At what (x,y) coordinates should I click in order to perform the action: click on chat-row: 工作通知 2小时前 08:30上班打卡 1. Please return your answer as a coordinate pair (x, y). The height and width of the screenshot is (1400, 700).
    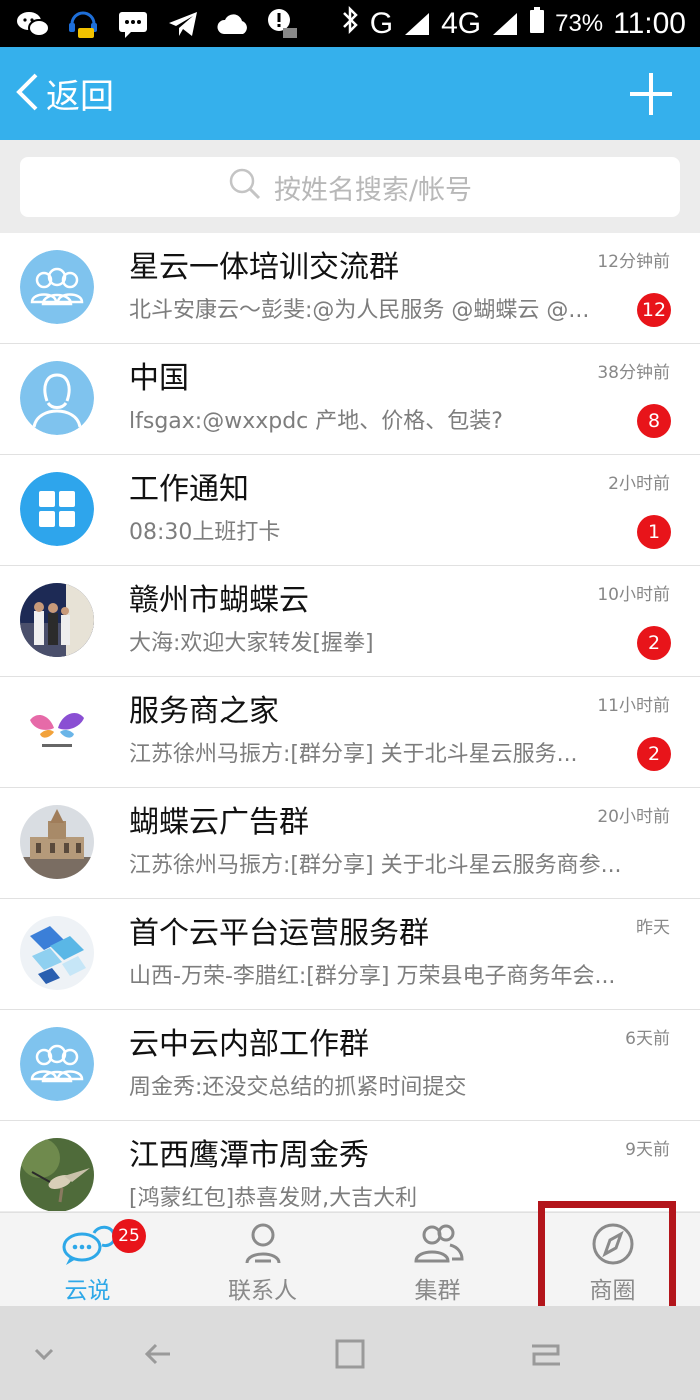
    Looking at the image, I should click on (350, 510).